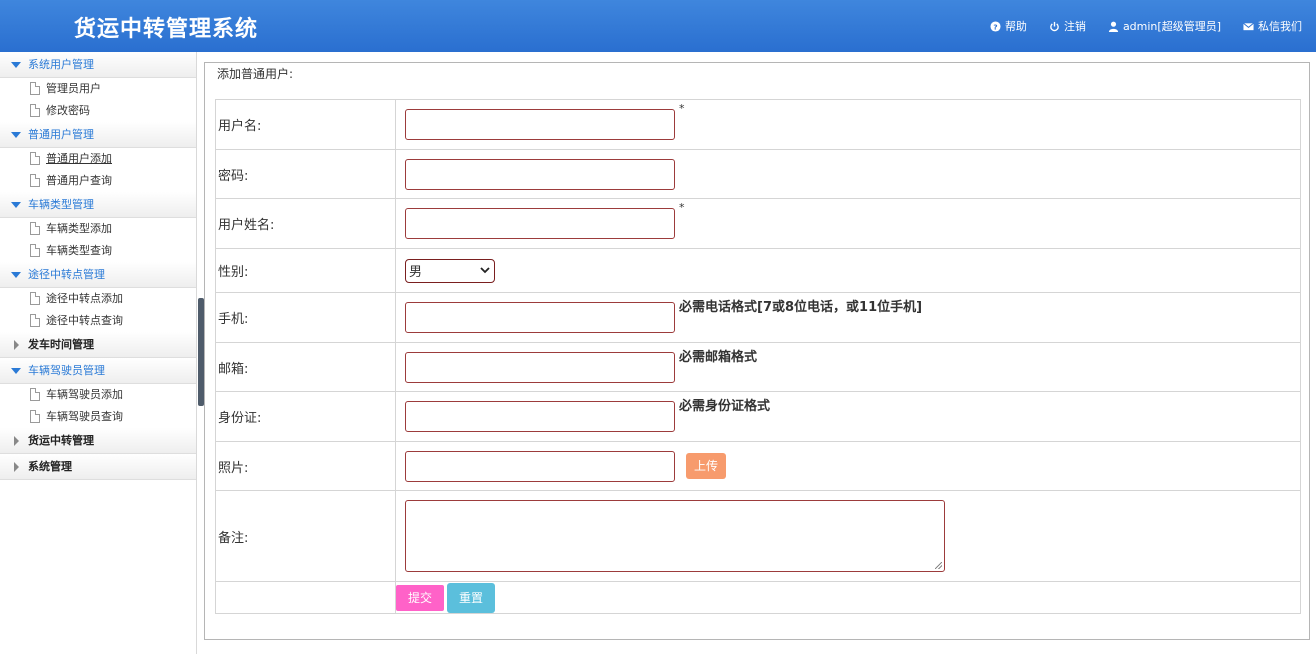  I want to click on top-header: 货运中转管理系统 ? 帮助 注销 admin[超级管理员] 私信我们, so click(658, 26).